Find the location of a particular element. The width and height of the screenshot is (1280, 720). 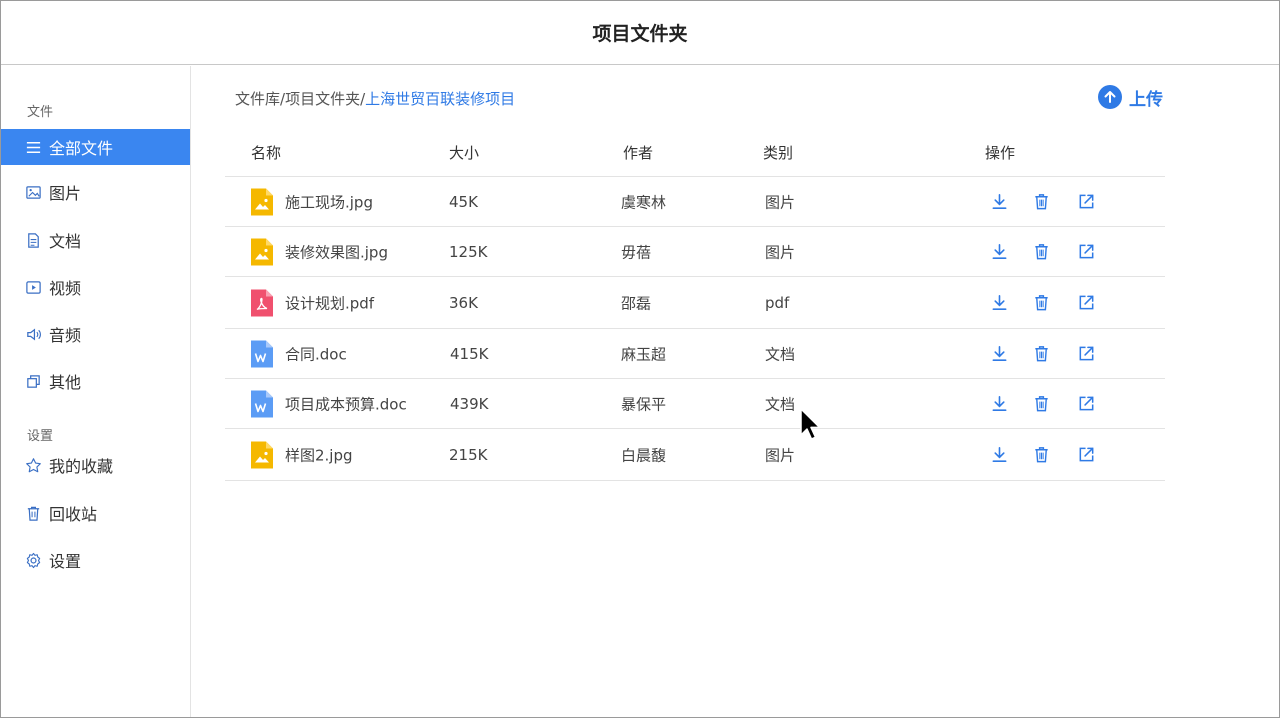

file-name: 样图2.jpg is located at coordinates (319, 454).